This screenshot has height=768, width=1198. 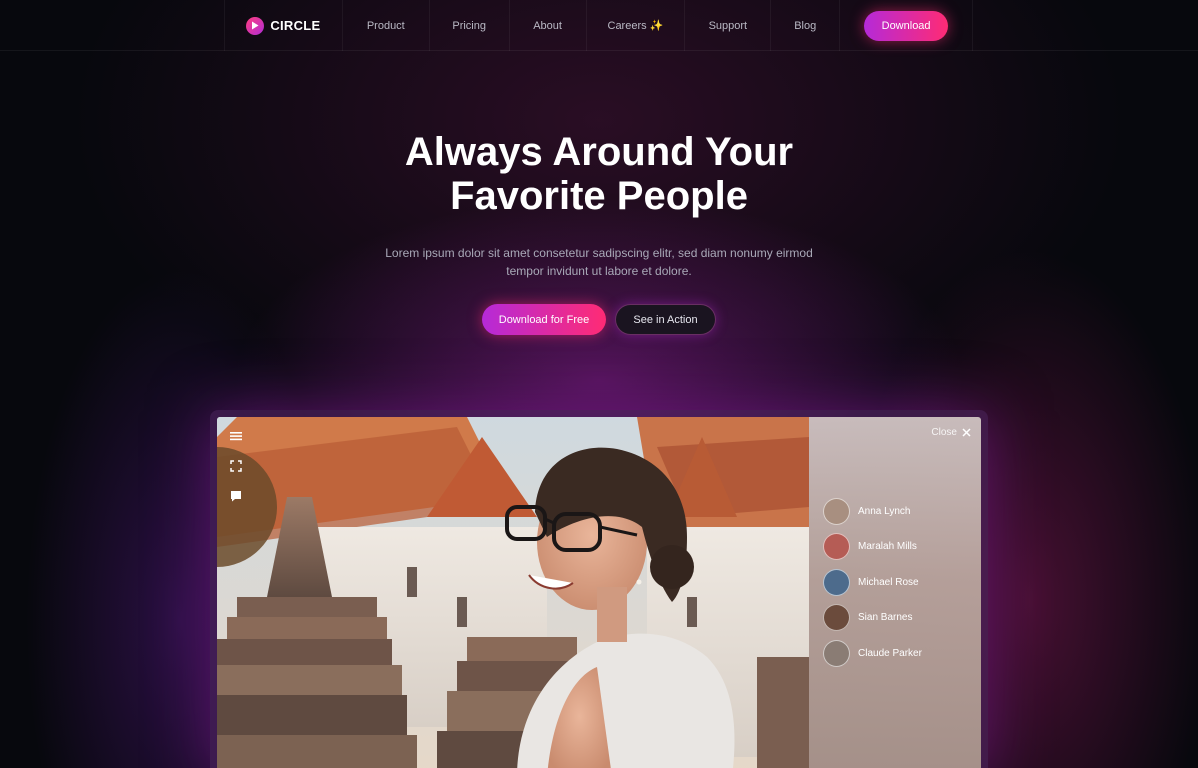 I want to click on menu-icon, so click(x=236, y=436).